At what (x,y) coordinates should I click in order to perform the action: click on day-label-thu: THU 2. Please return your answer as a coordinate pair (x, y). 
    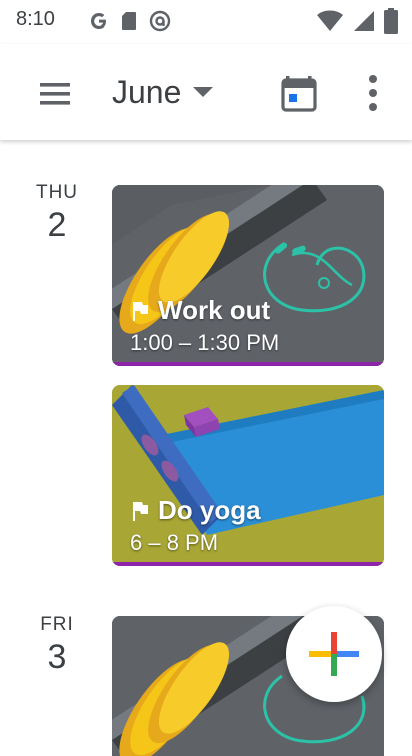
    Looking at the image, I should click on (57, 213).